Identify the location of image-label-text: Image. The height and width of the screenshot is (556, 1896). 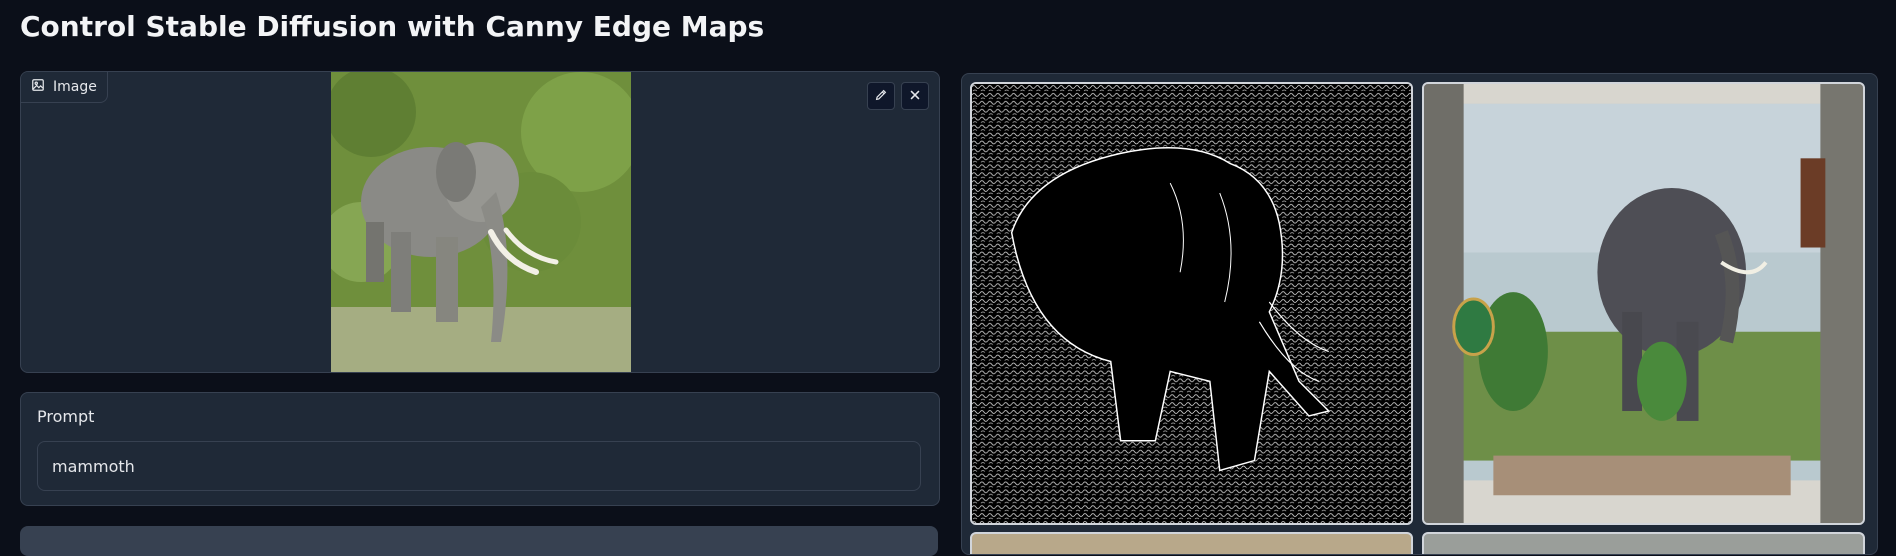
(75, 87).